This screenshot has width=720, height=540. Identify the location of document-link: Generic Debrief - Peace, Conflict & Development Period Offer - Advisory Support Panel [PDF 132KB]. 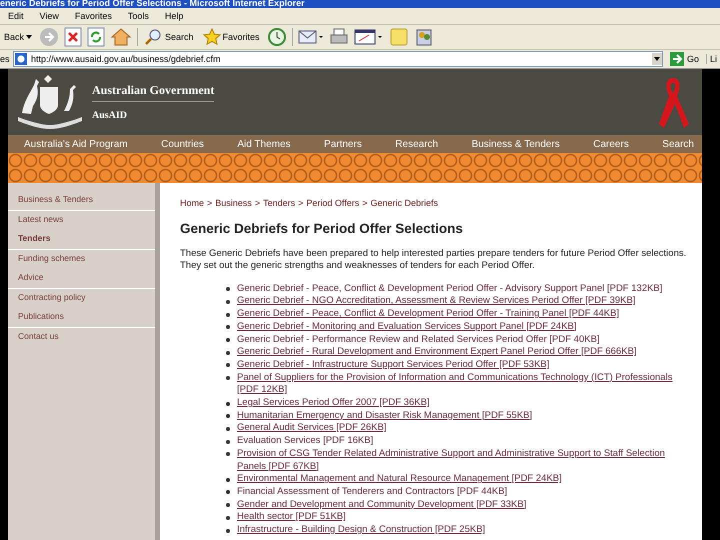
(449, 289).